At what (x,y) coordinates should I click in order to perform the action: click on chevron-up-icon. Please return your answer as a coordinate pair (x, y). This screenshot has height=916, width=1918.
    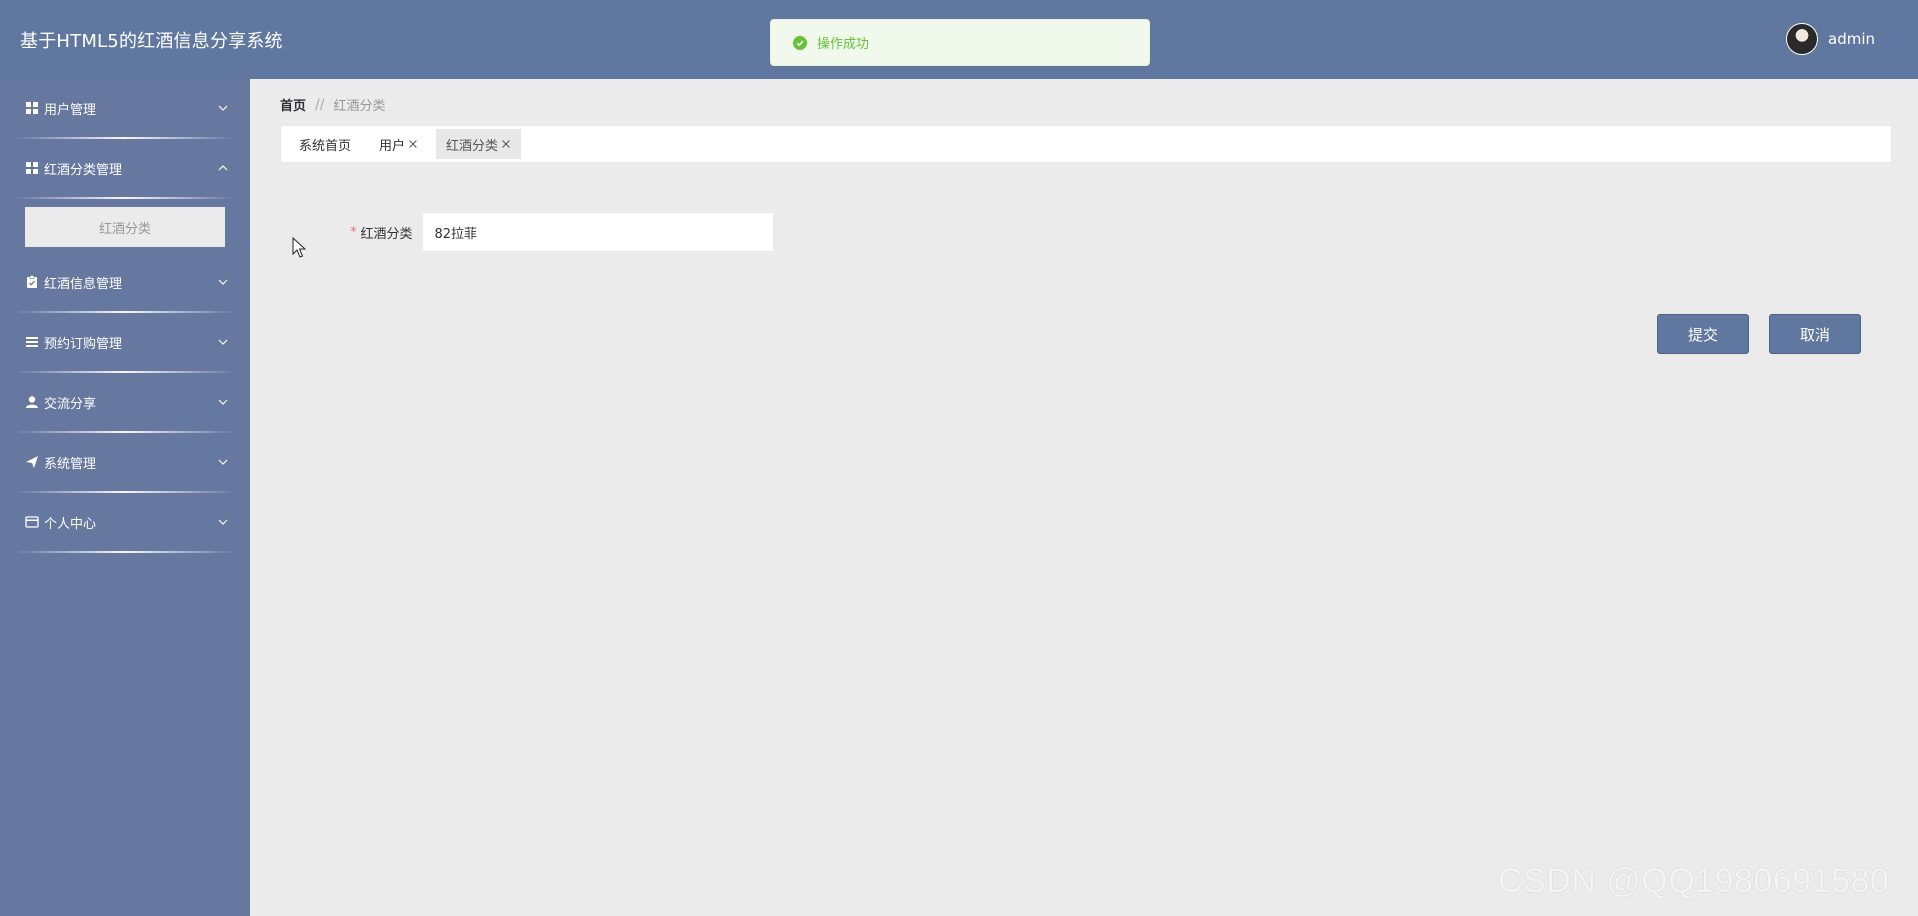
    Looking at the image, I should click on (223, 168).